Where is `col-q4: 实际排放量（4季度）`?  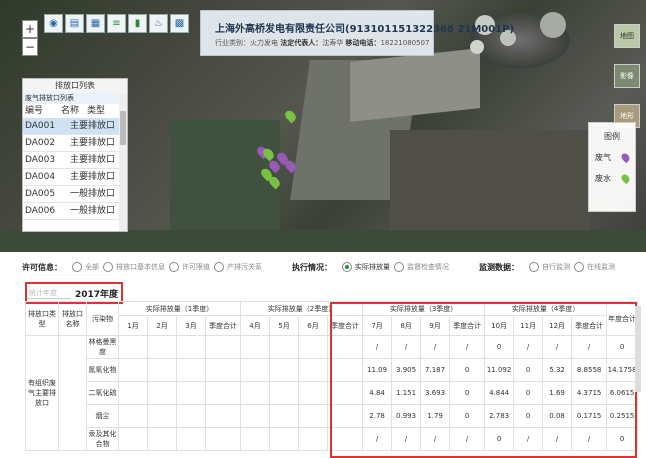 col-q4: 实际排放量（4季度） is located at coordinates (546, 308).